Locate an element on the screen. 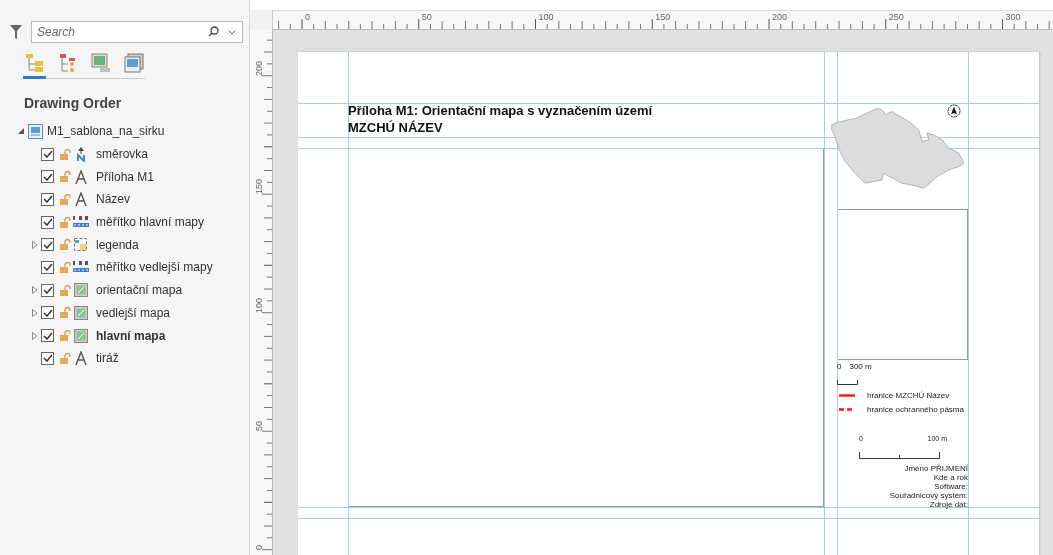 This screenshot has height=555, width=1053. layer-list-icon is located at coordinates (34, 63).